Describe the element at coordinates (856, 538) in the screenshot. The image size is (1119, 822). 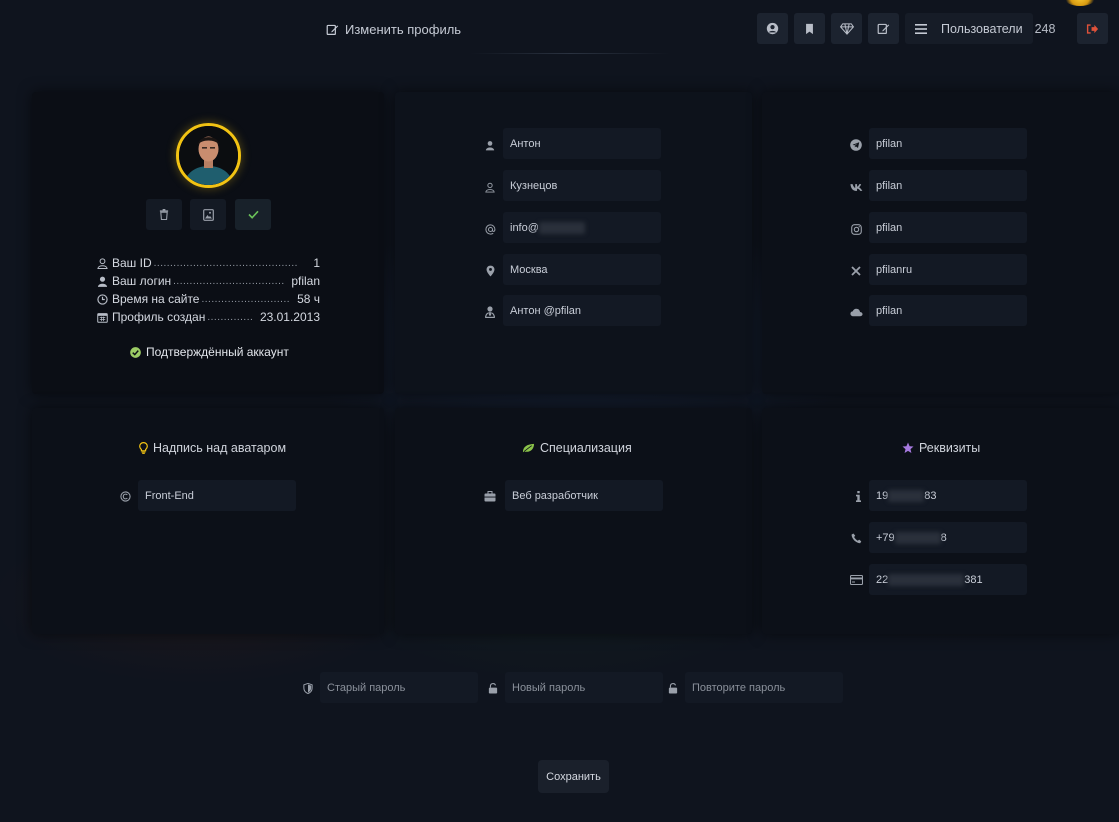
I see `phone-icon` at that location.